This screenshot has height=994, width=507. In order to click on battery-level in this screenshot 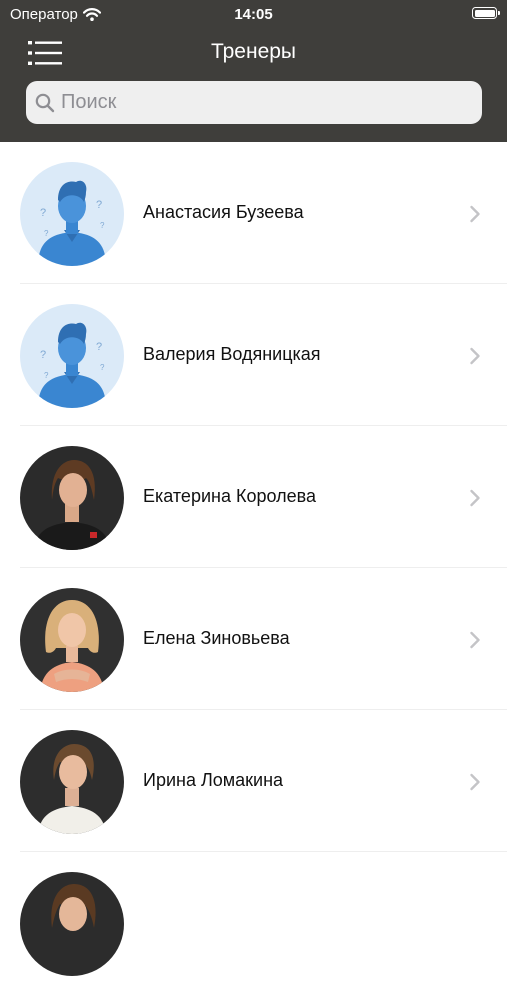, I will do `click(484, 13)`.